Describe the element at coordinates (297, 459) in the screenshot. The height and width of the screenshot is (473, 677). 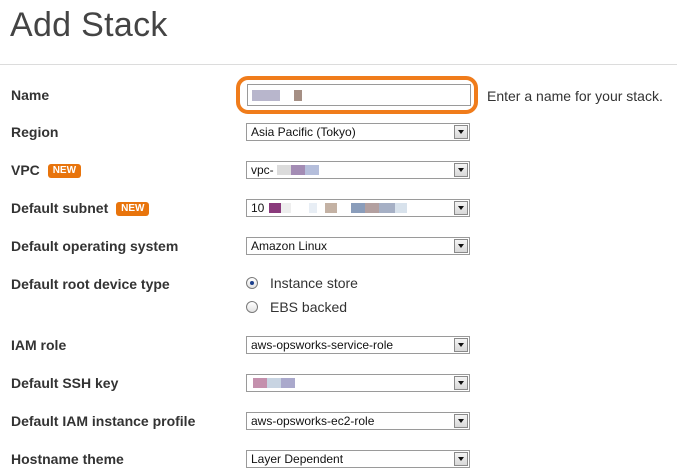
I see `hostname-theme-select-value: Layer Dependent` at that location.